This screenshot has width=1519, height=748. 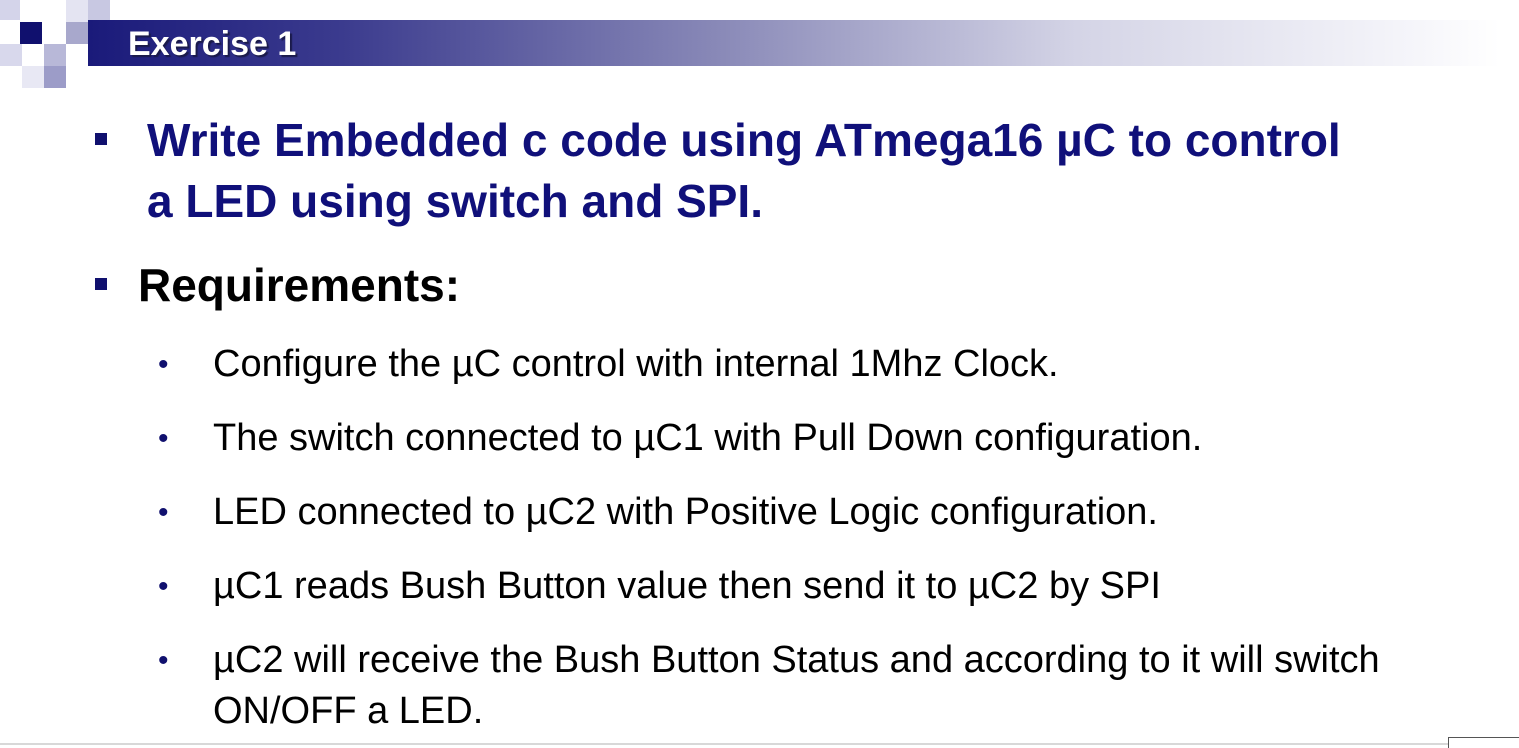 What do you see at coordinates (299, 285) in the screenshot?
I see `requirements-heading: Requirements:` at bounding box center [299, 285].